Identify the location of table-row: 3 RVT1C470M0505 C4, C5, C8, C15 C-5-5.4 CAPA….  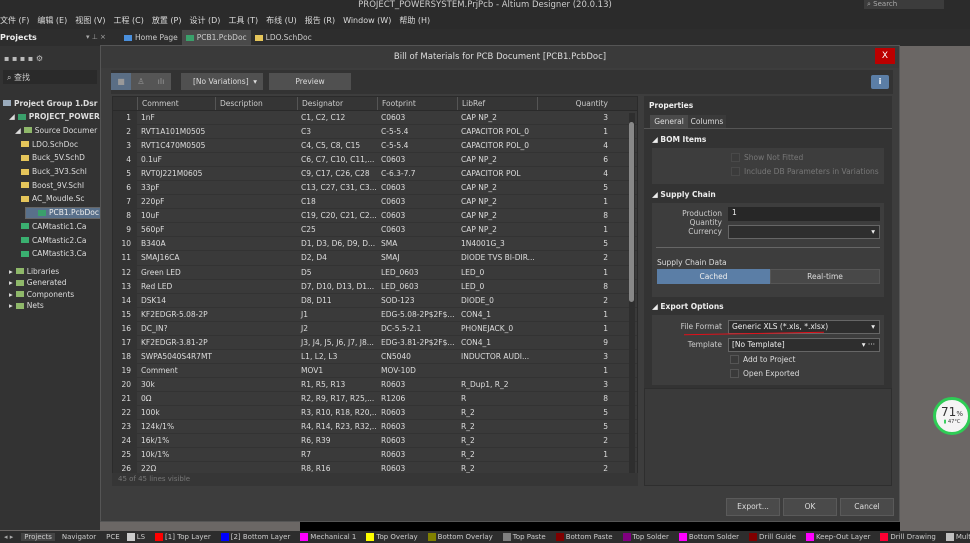
(375, 146).